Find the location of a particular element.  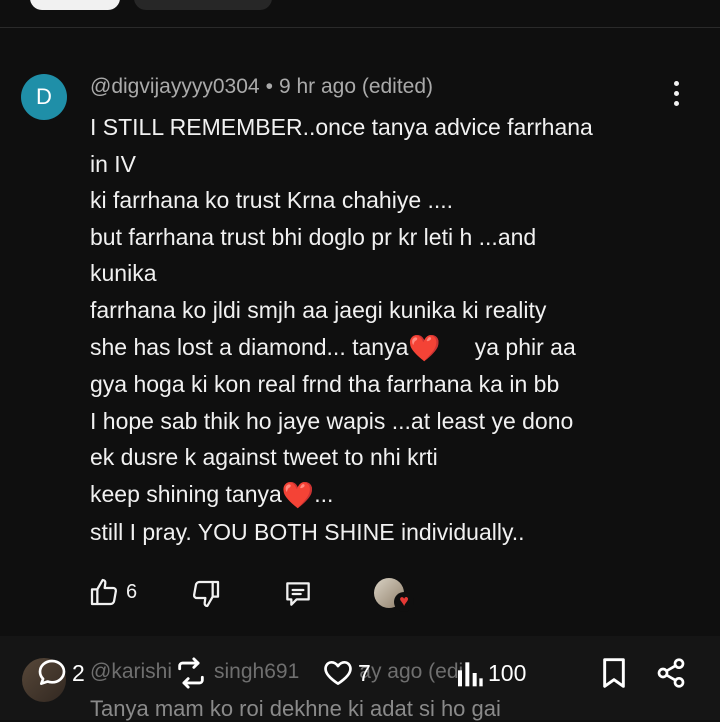

repost-button is located at coordinates (191, 673).